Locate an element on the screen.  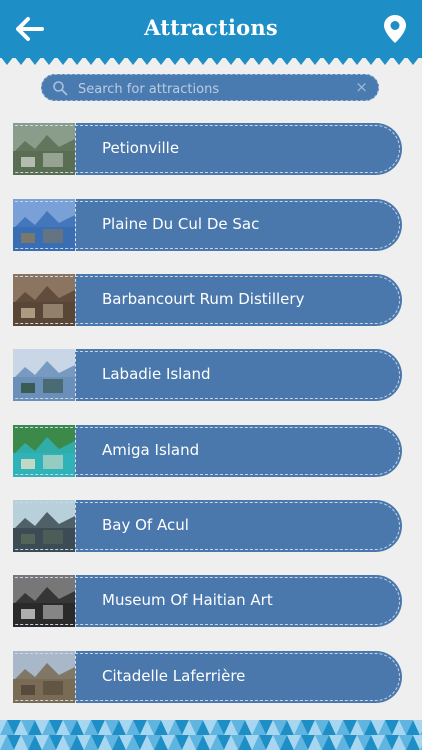
list-item-barbancourt-rum-distillery: Barbancourt Rum Distillery is located at coordinates (207, 300).